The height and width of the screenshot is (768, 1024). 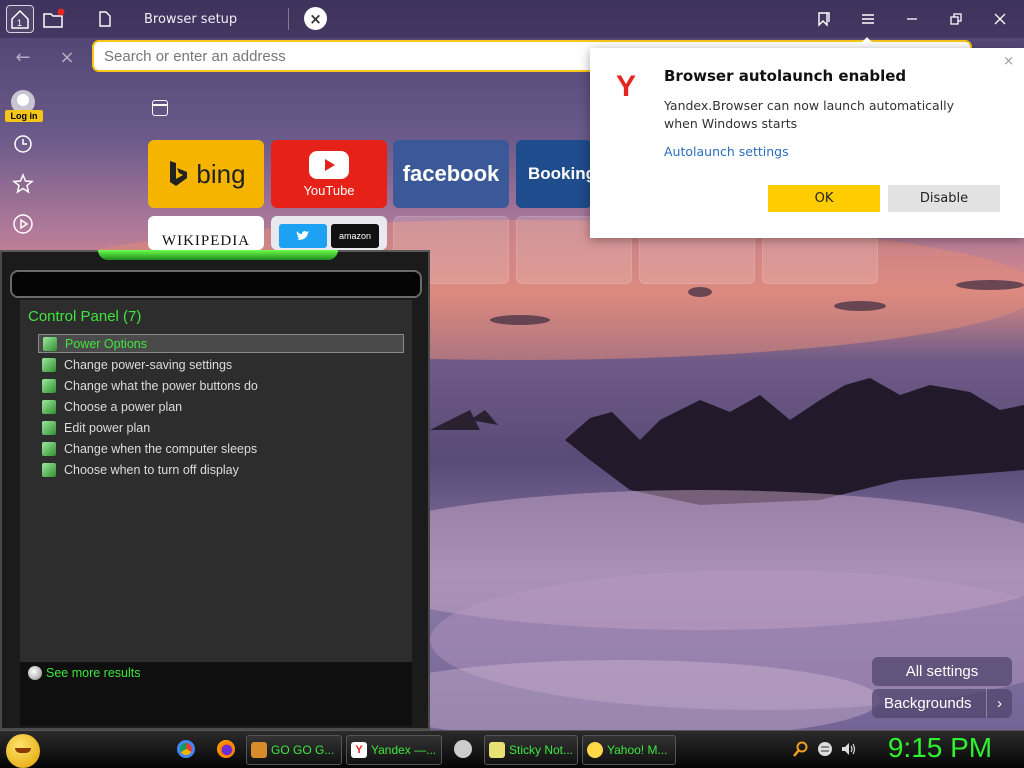 I want to click on tile-wikipedia: WIKIPEDIA, so click(x=206, y=233).